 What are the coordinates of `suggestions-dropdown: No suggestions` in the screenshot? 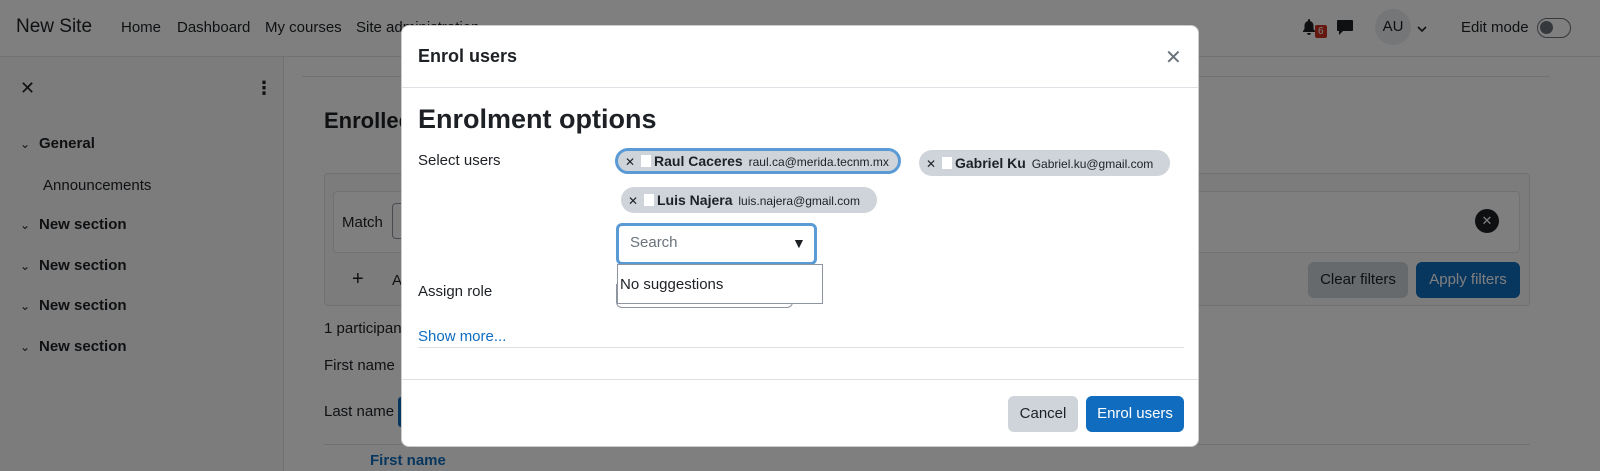 It's located at (720, 284).